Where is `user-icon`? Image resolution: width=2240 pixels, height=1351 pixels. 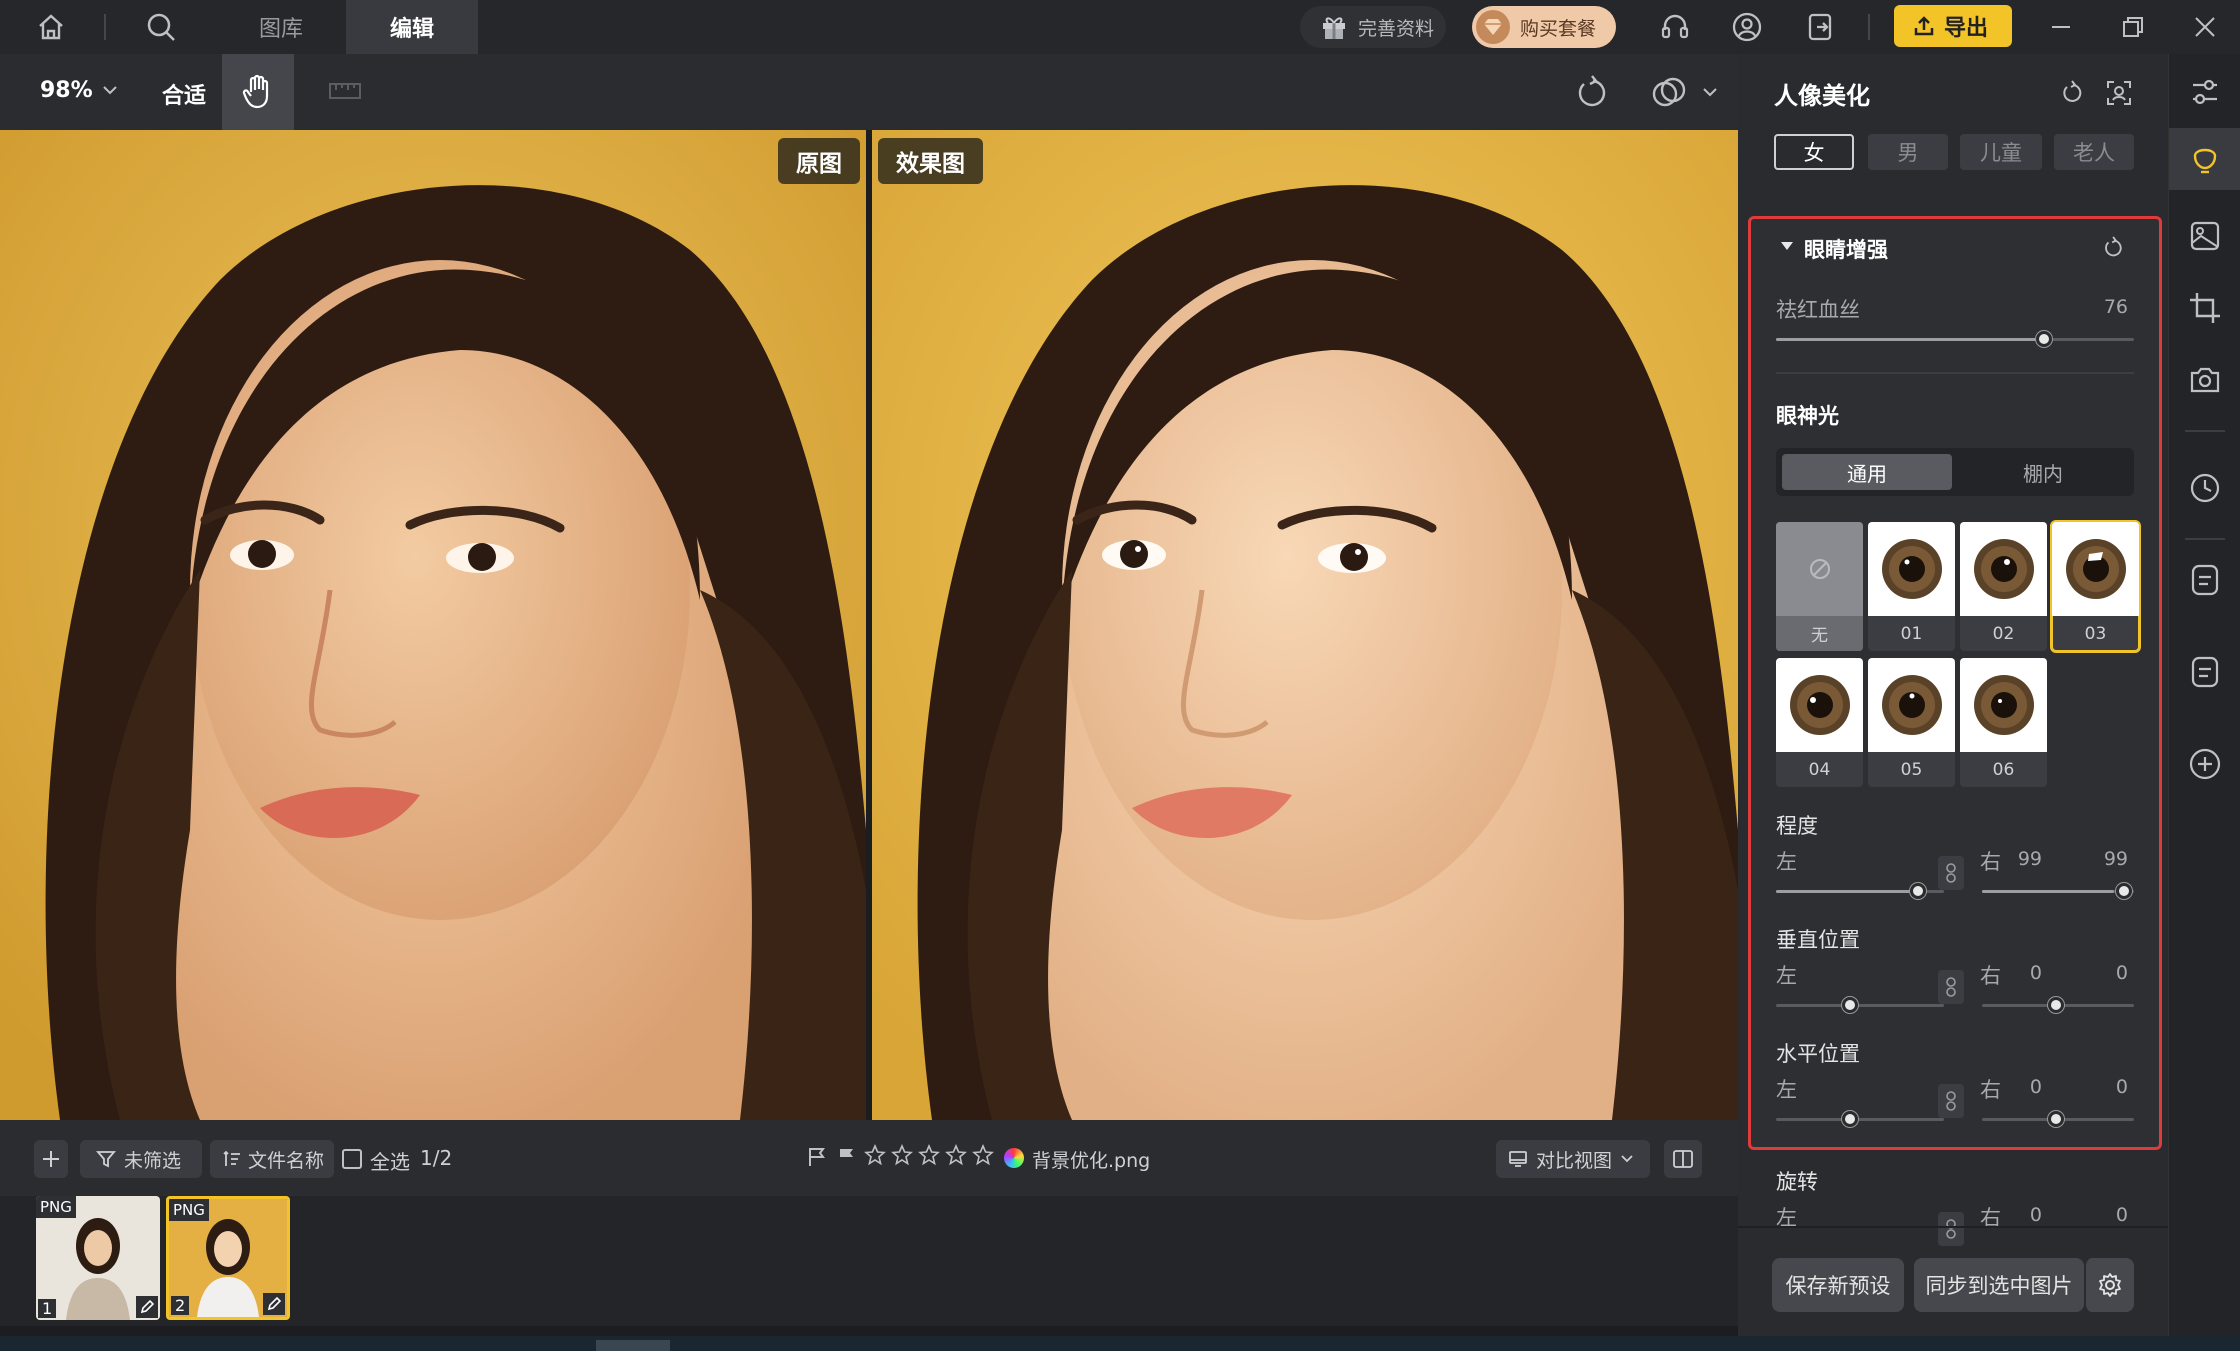 user-icon is located at coordinates (1747, 27).